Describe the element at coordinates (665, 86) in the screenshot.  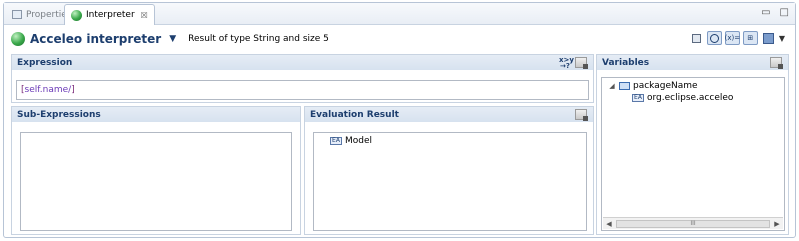
I see `variable-label: packageName` at that location.